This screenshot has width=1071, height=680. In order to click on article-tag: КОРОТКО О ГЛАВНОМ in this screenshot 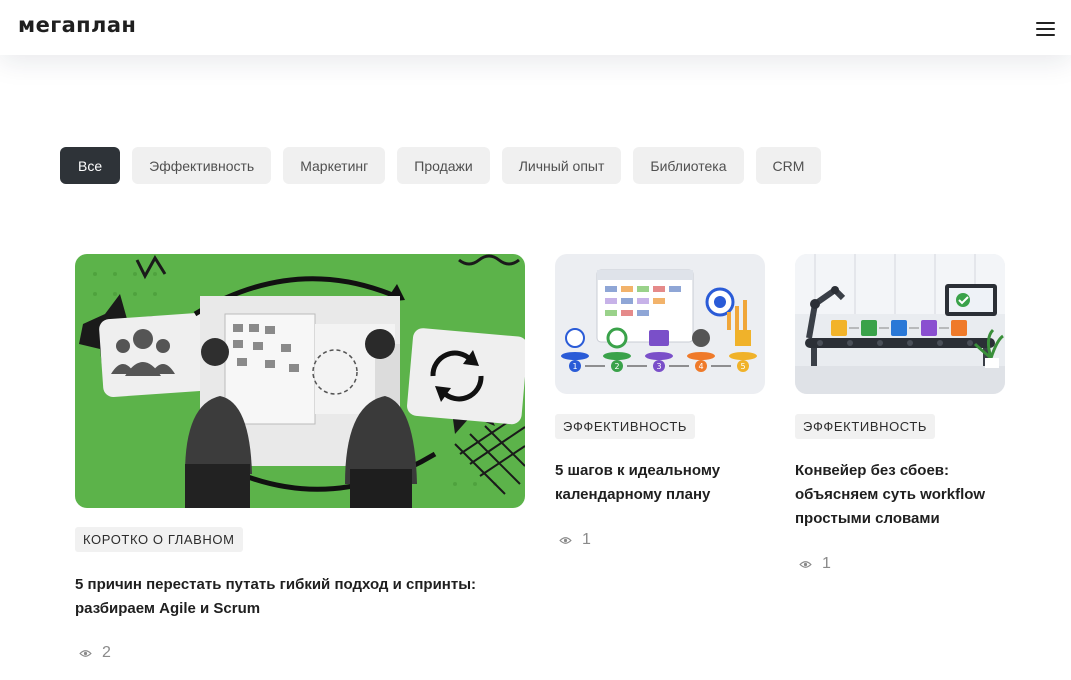, I will do `click(159, 539)`.